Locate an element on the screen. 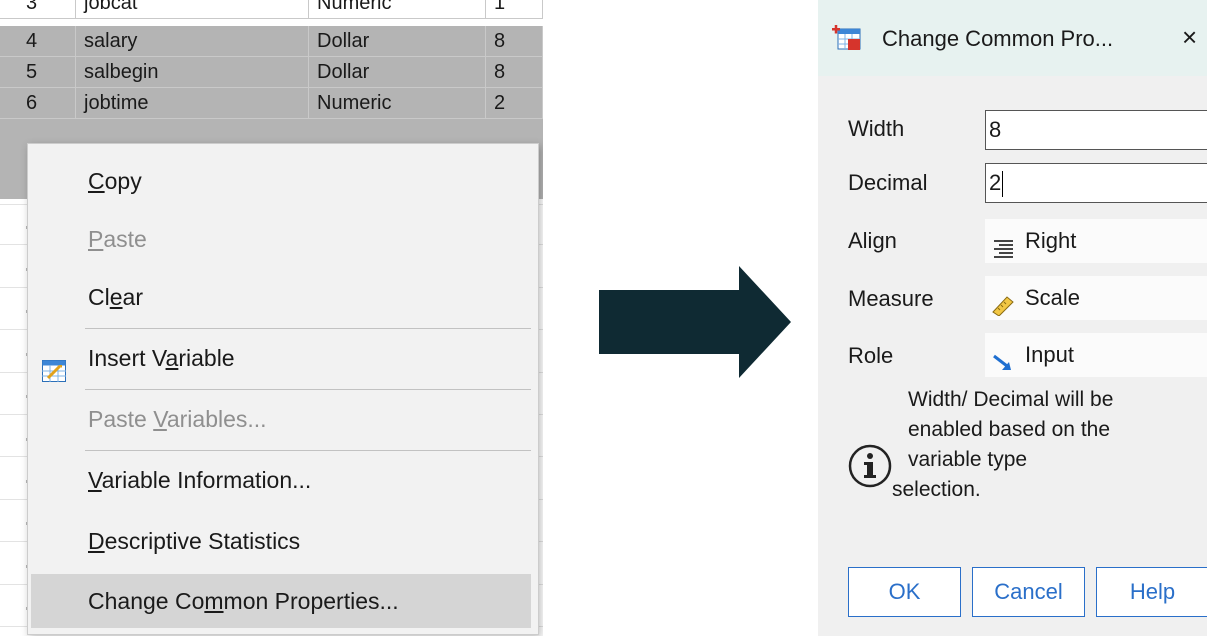 This screenshot has width=1207, height=636. close-icon: × is located at coordinates (1189, 37).